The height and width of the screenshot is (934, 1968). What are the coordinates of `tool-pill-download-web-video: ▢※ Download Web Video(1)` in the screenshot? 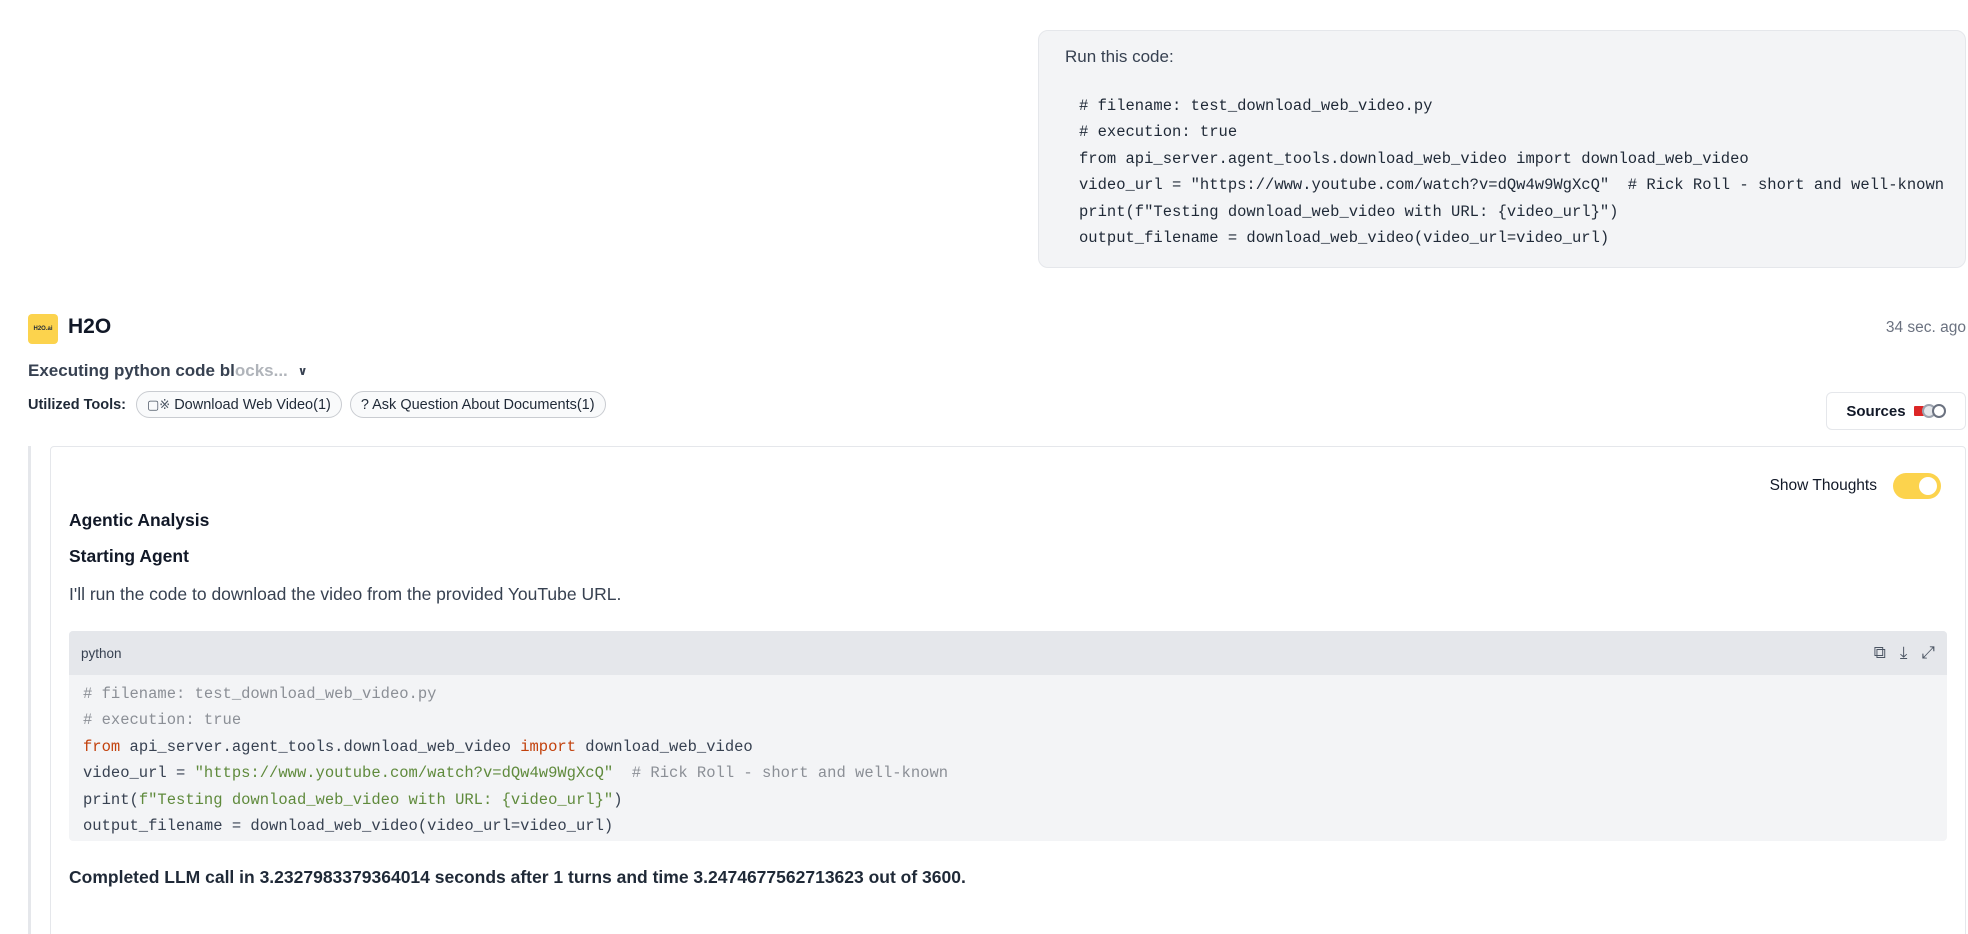 It's located at (239, 404).